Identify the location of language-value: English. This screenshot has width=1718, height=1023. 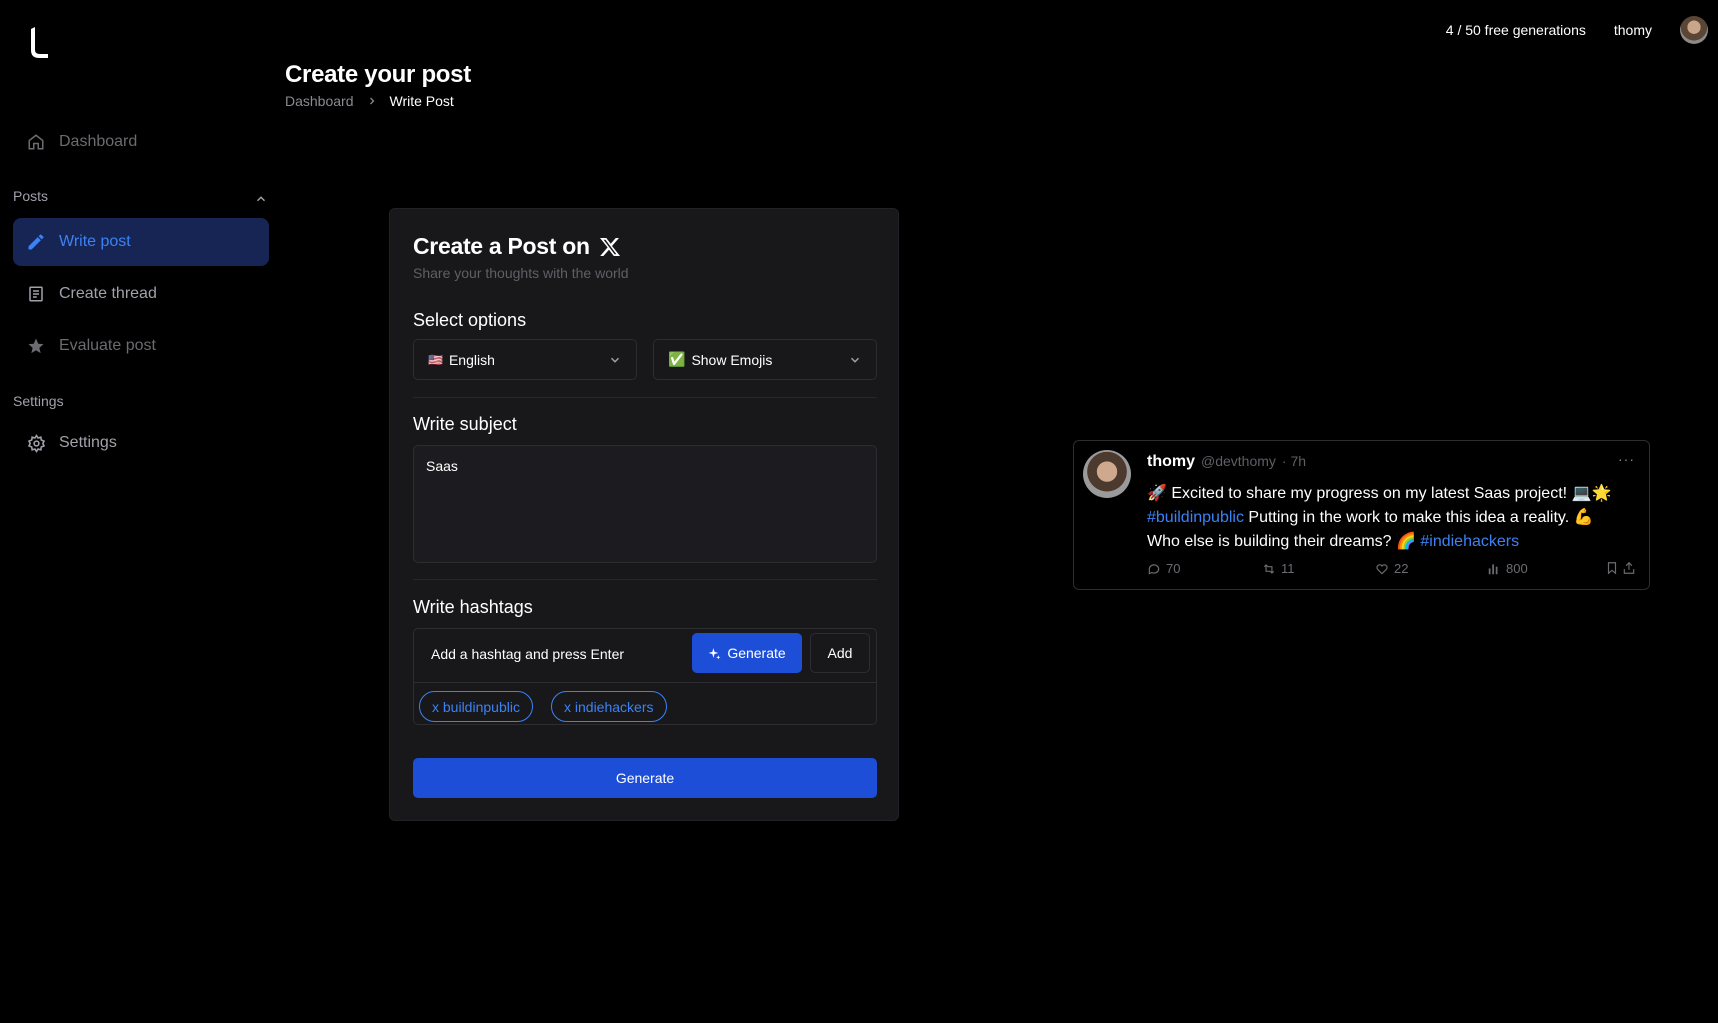
(471, 359).